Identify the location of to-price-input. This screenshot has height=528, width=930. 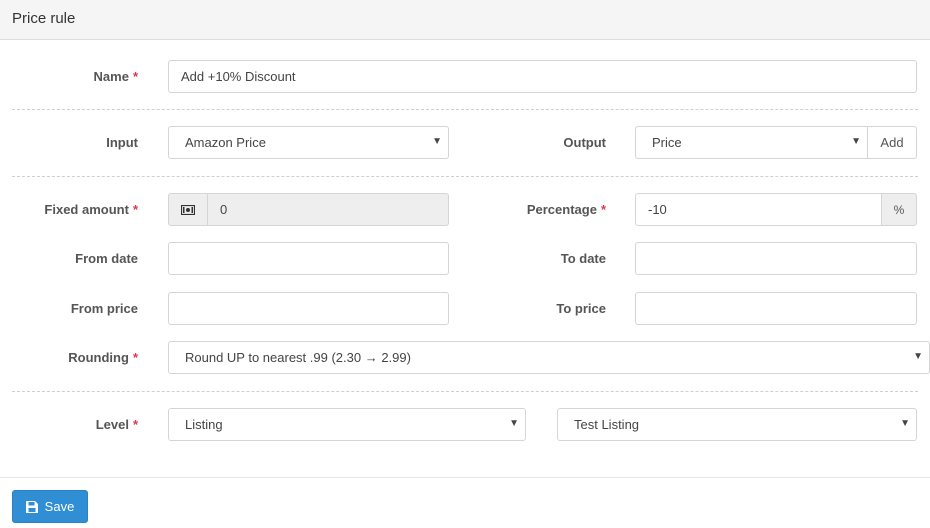
(776, 308).